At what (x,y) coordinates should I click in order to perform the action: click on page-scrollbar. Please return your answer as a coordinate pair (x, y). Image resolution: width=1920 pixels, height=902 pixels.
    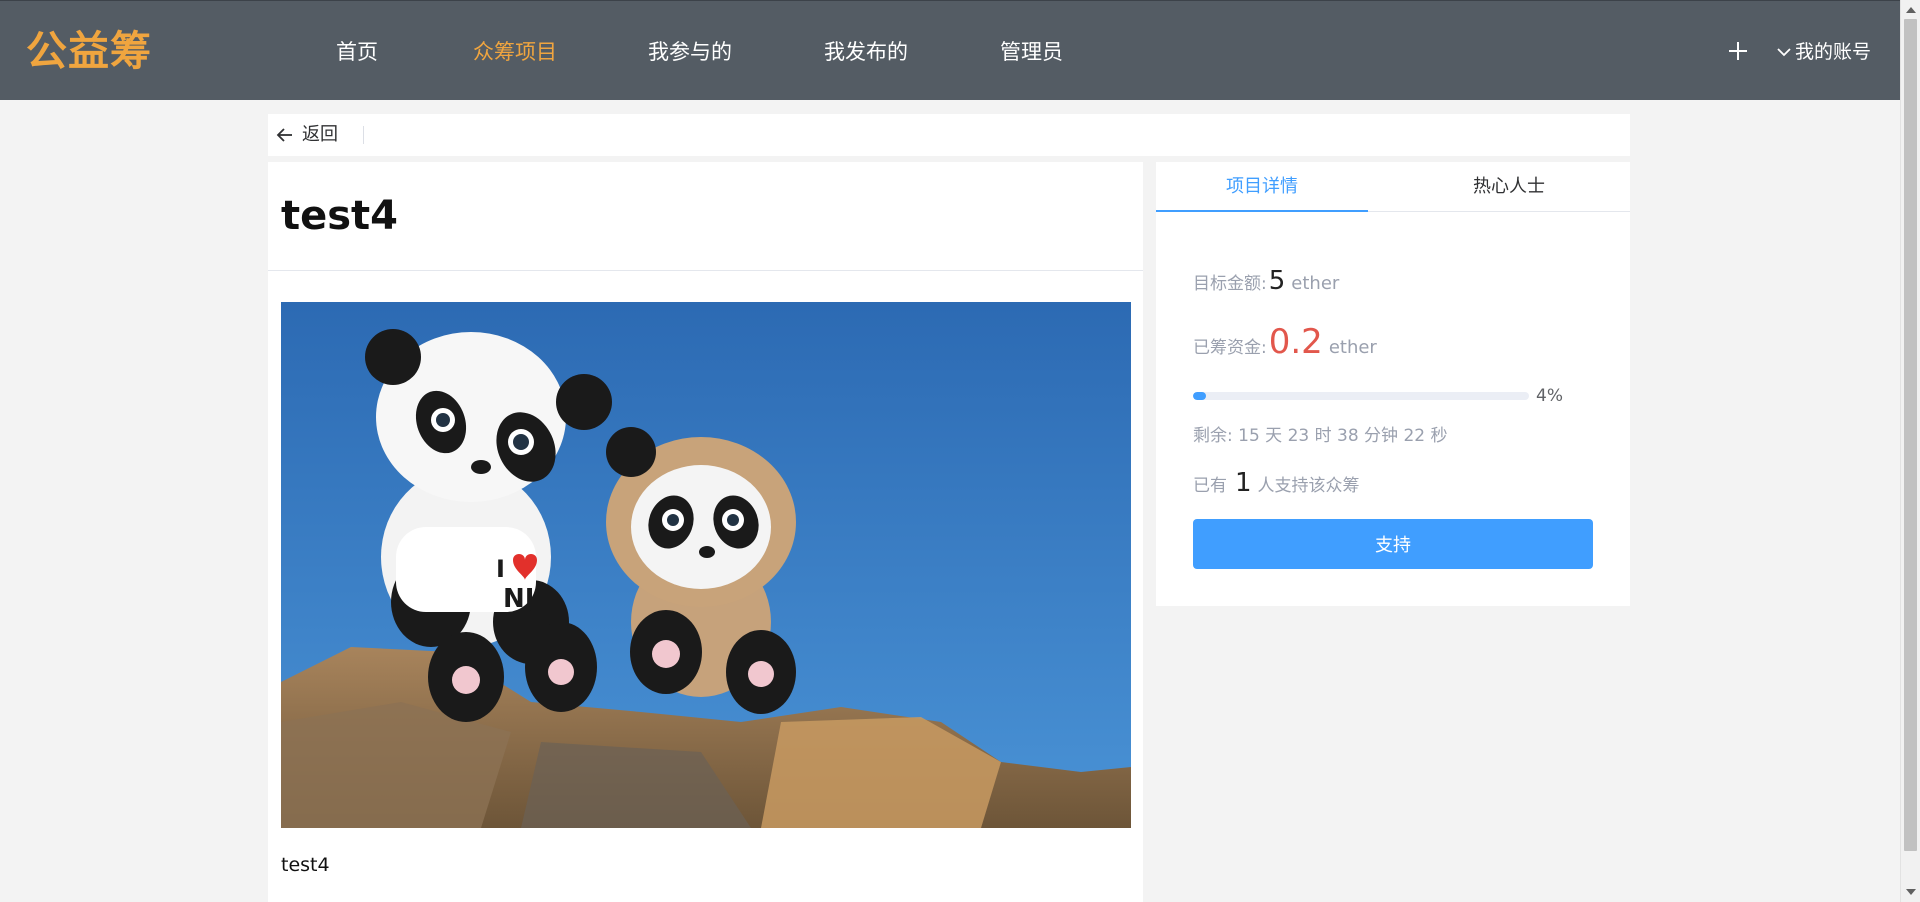
    Looking at the image, I should click on (1910, 451).